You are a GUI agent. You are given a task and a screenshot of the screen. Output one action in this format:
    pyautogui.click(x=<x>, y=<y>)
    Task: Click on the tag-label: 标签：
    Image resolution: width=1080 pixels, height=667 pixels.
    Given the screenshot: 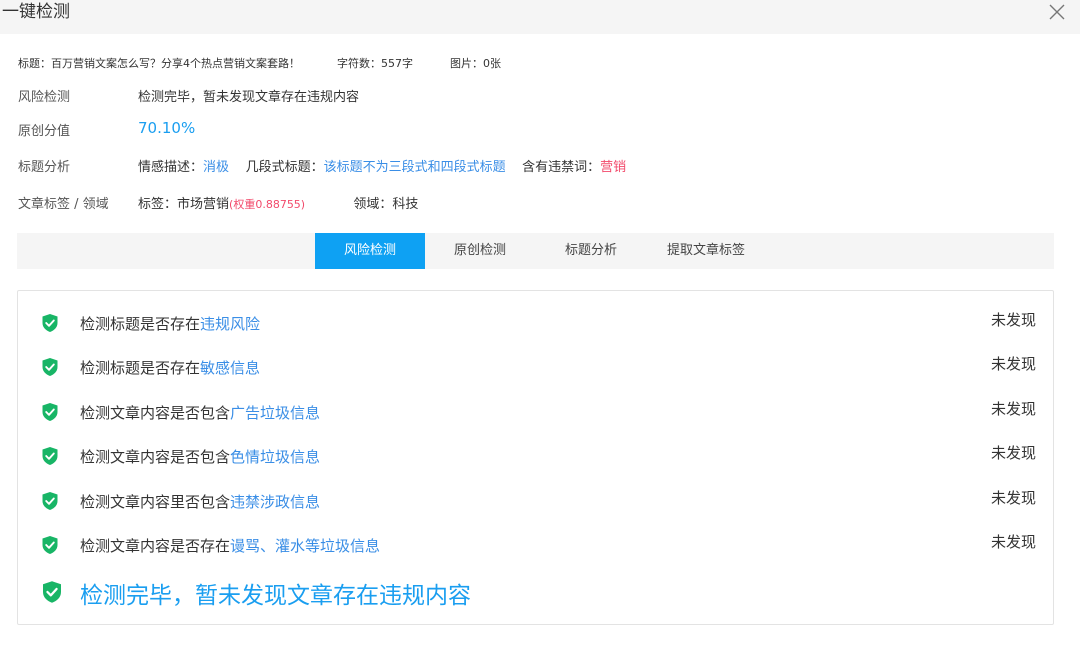 What is the action you would take?
    pyautogui.click(x=158, y=204)
    